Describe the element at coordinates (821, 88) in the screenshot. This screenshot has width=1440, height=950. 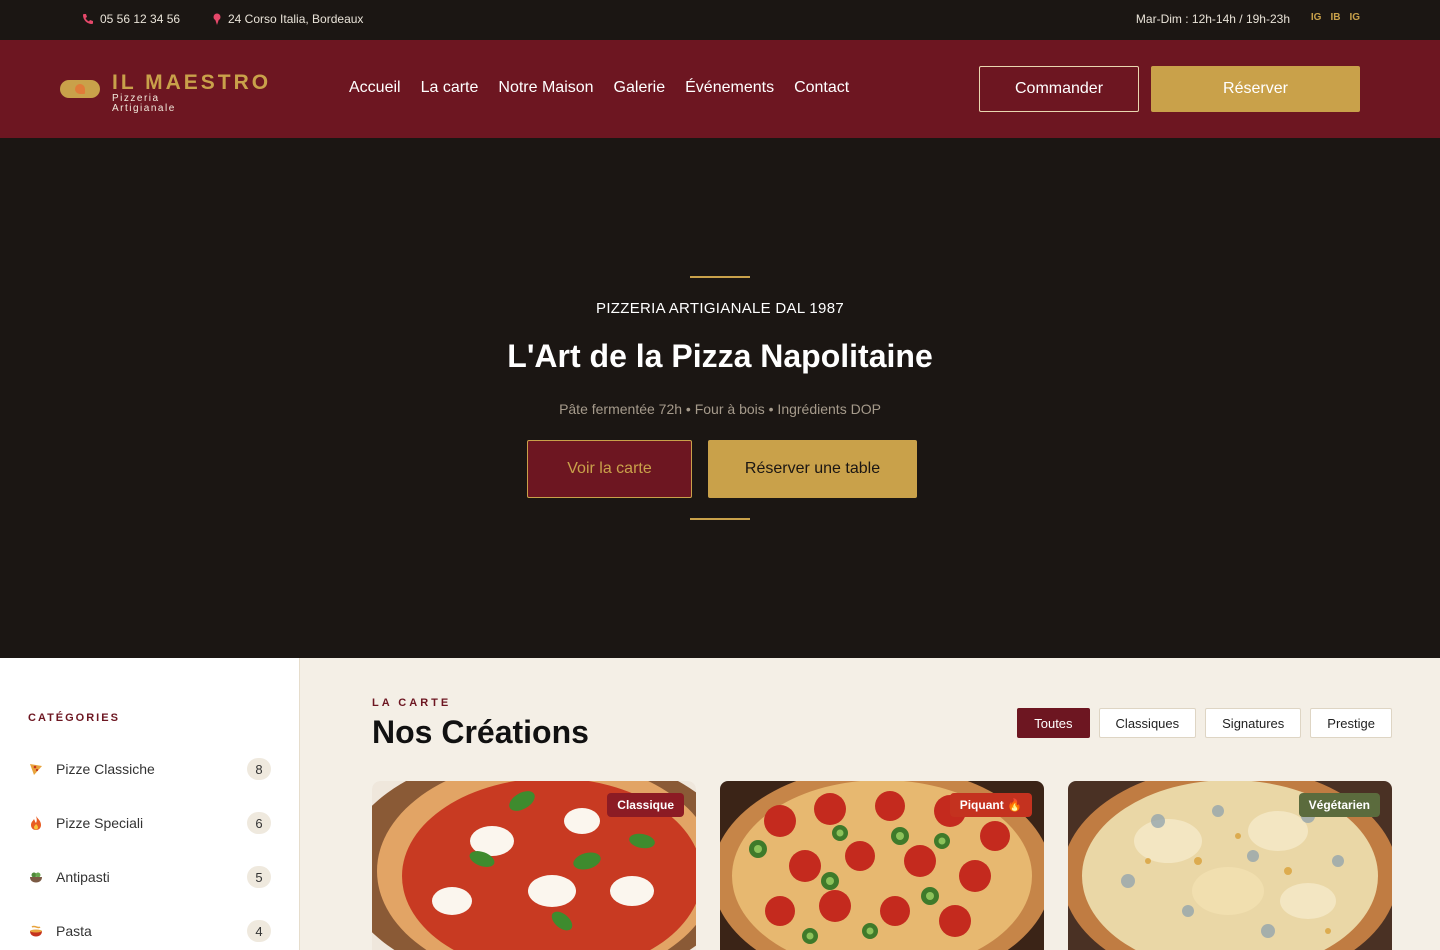
I see `nav-contact: Contact` at that location.